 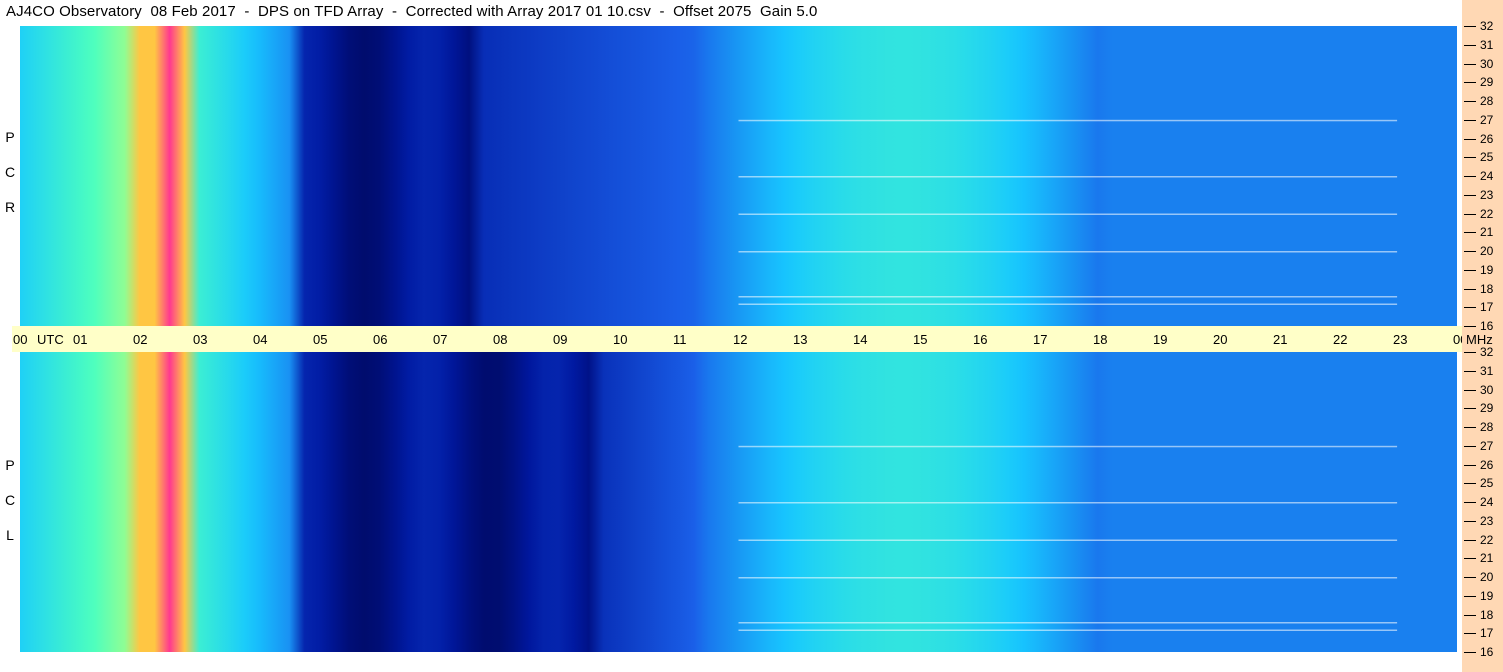 I want to click on utc-tick-label: 00, so click(x=20, y=339).